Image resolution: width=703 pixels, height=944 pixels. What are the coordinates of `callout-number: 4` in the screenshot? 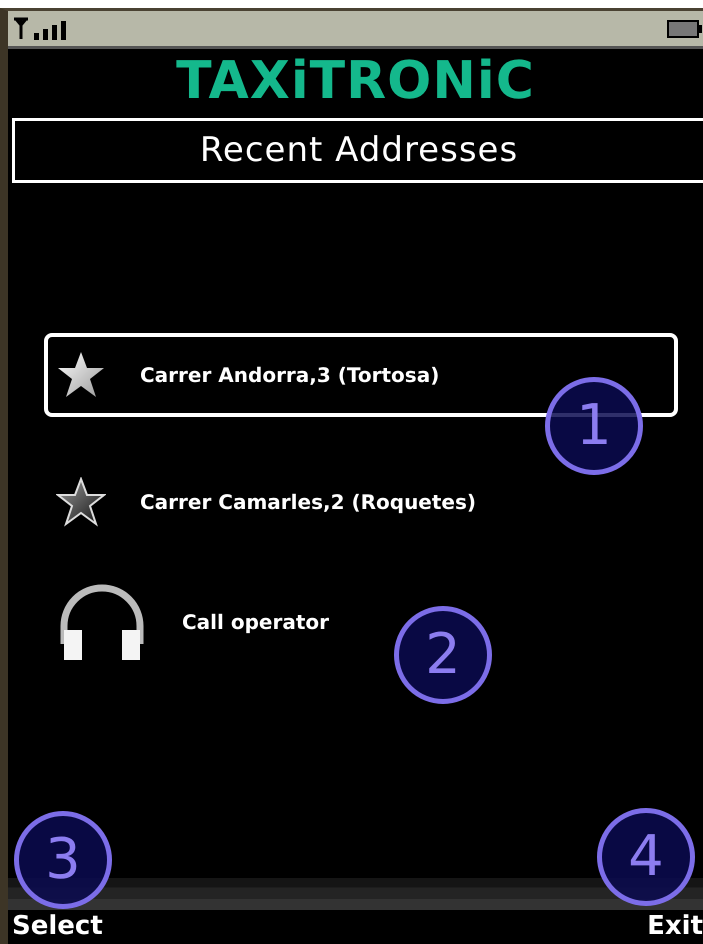 It's located at (646, 857).